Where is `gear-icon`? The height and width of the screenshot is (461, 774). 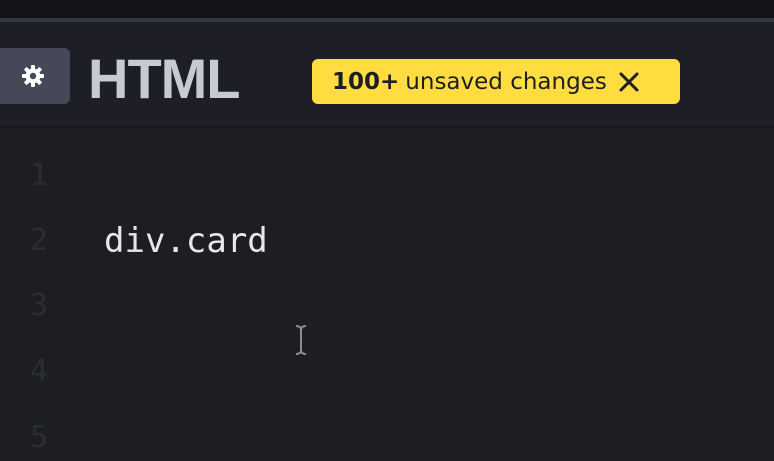 gear-icon is located at coordinates (33, 76).